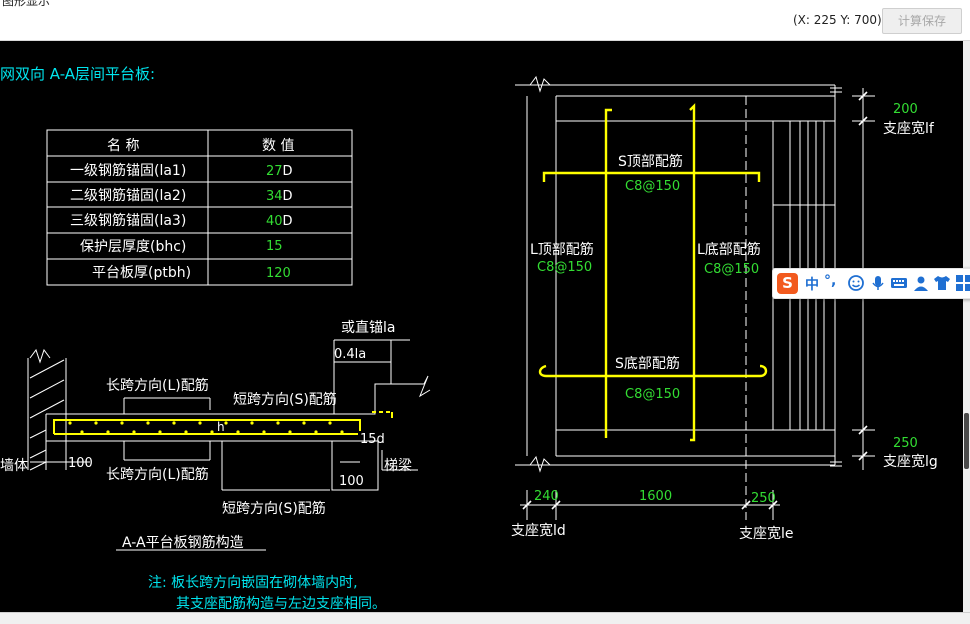  I want to click on d15-label: 15d, so click(372, 439).